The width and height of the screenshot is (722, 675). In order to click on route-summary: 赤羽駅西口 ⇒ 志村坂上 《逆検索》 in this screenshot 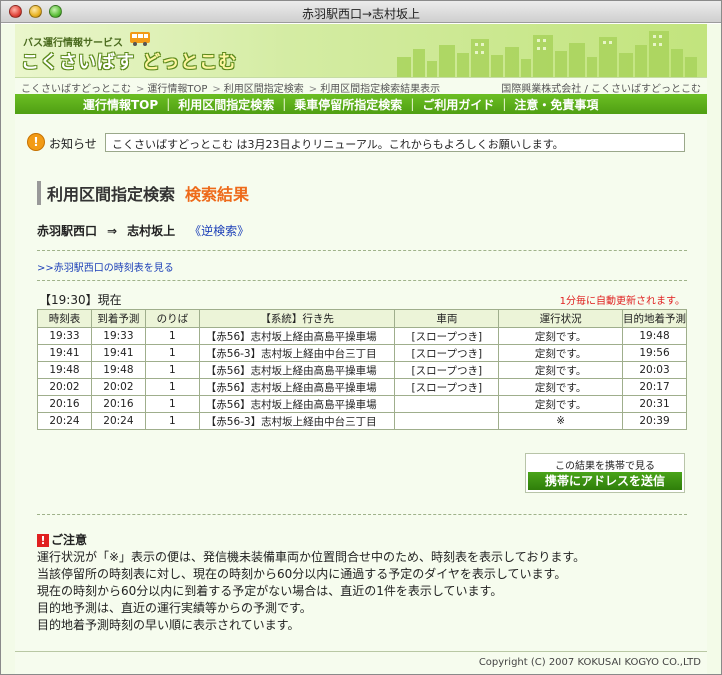, I will do `click(143, 230)`.